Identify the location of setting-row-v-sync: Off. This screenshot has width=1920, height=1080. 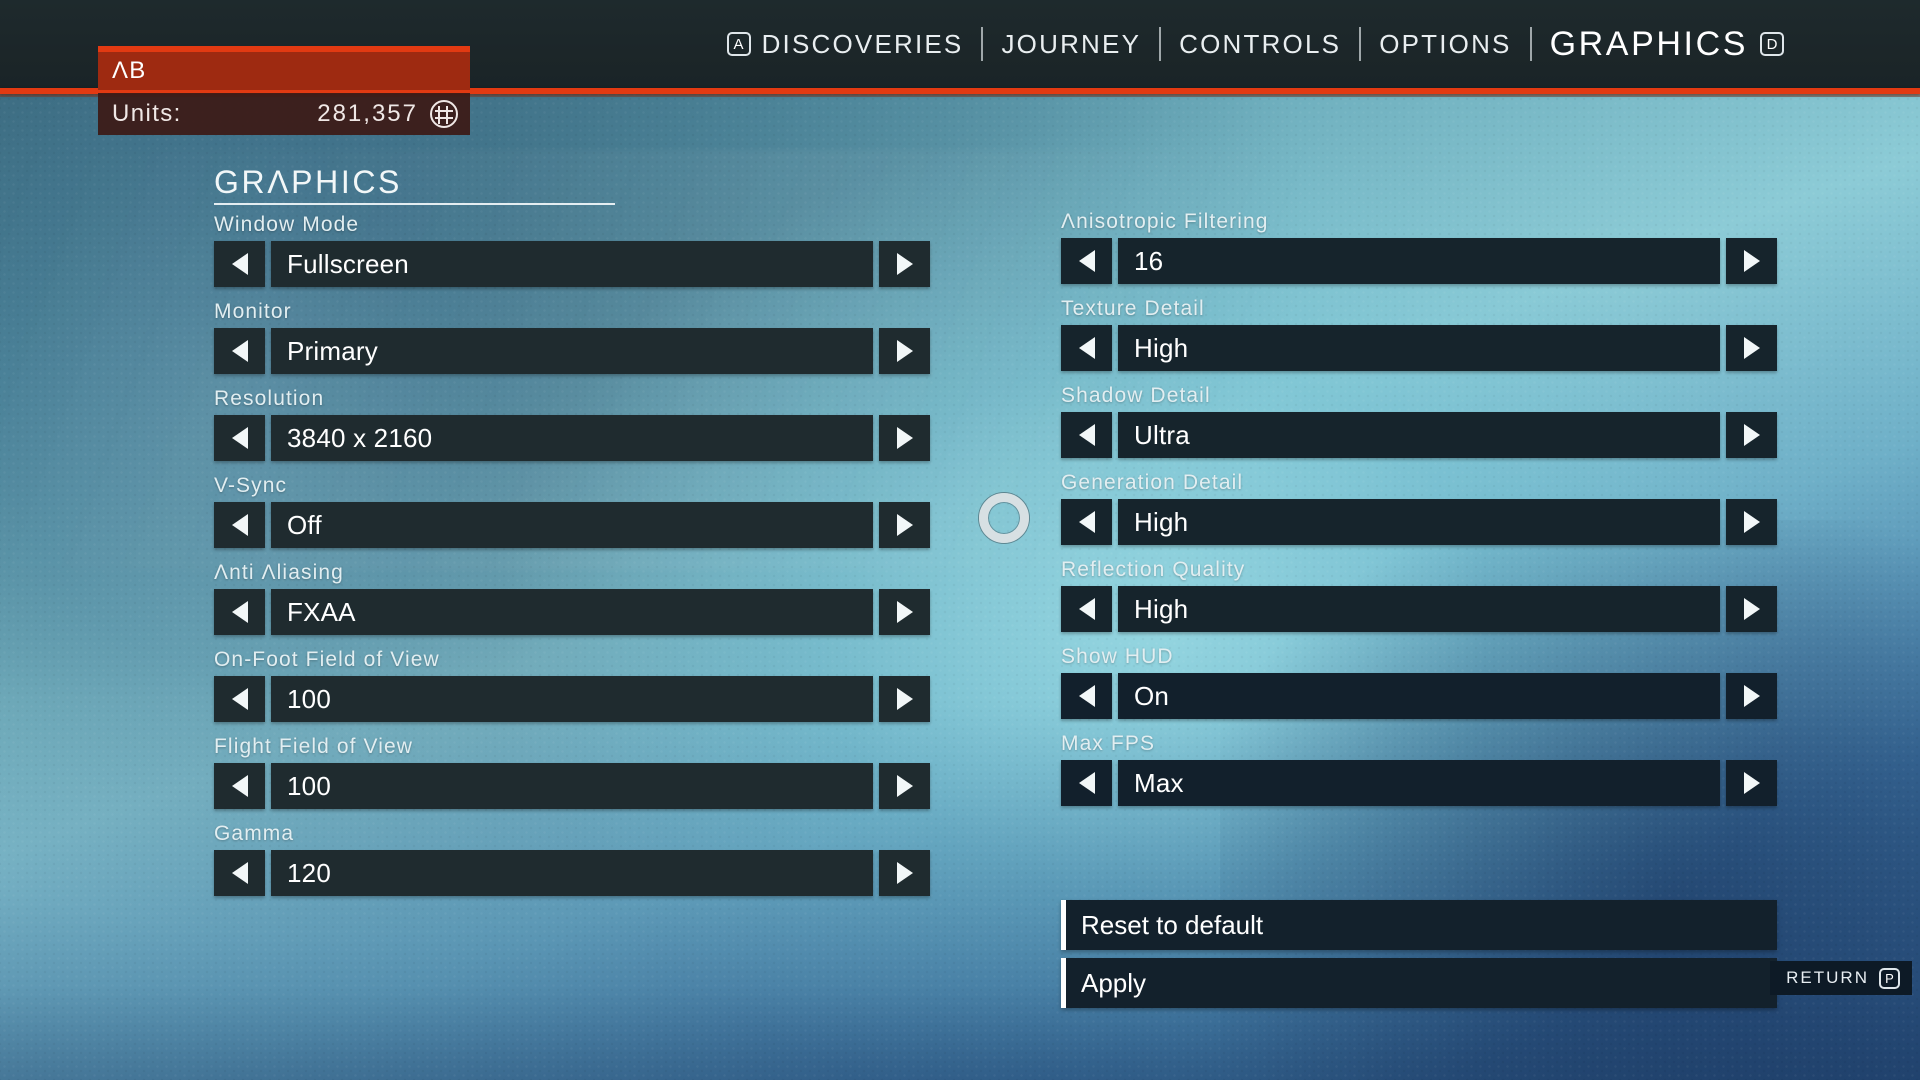
(572, 525).